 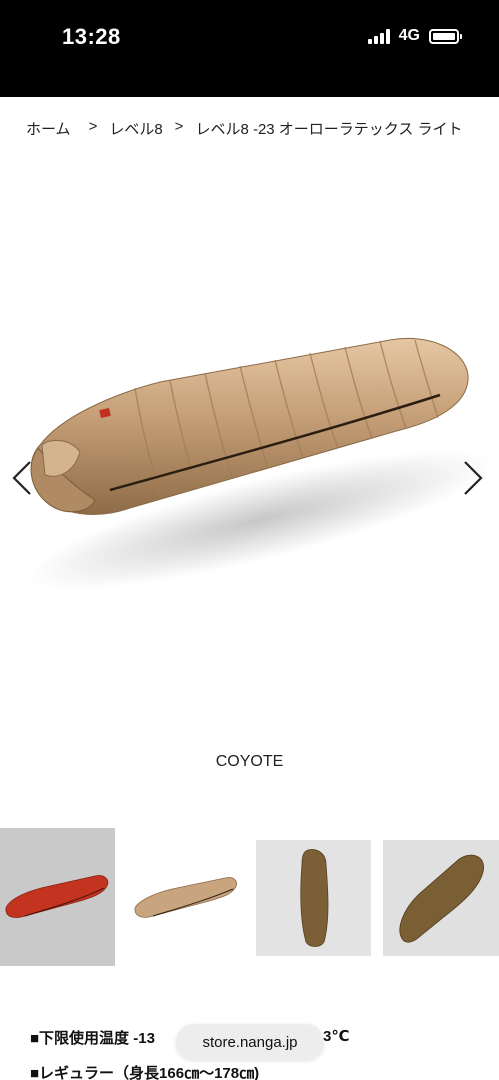 I want to click on status-bar: 13:28 4G, so click(x=249, y=48).